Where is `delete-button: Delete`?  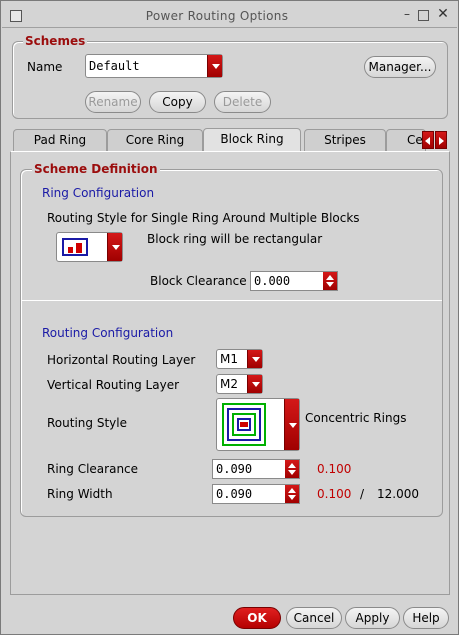
delete-button: Delete is located at coordinates (242, 102).